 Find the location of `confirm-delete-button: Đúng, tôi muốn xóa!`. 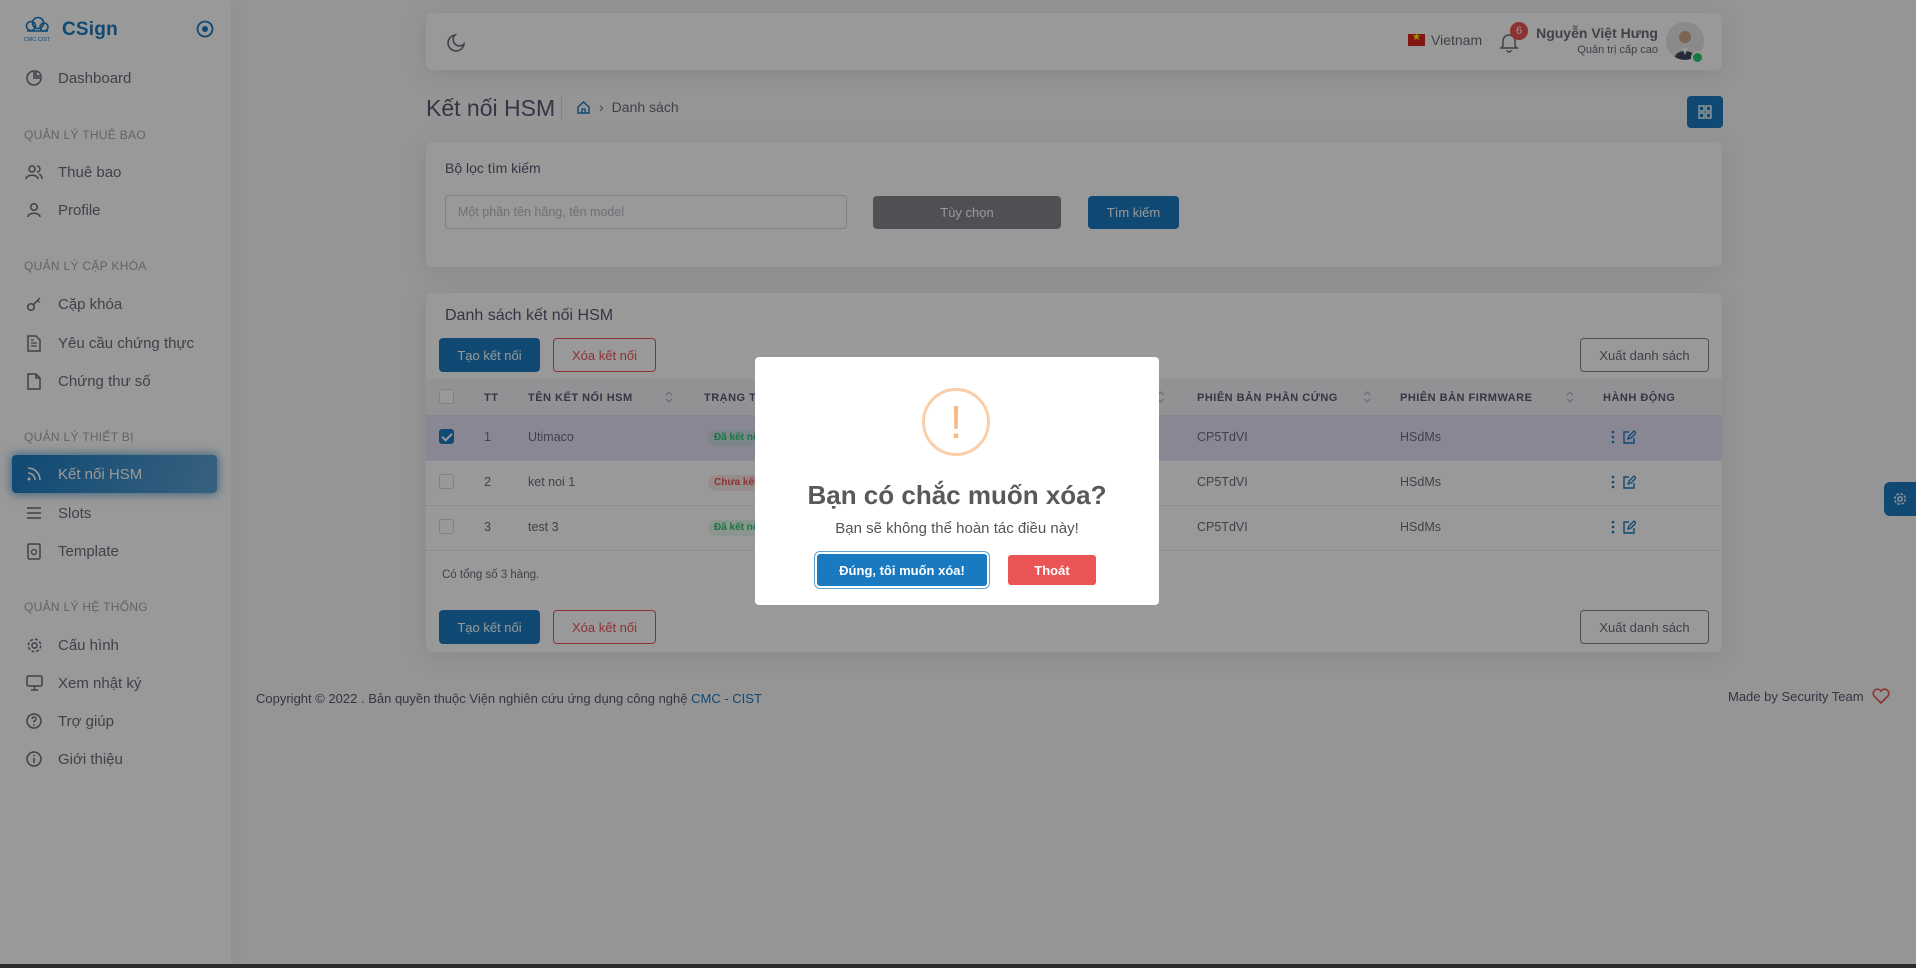

confirm-delete-button: Đúng, tôi muốn xóa! is located at coordinates (902, 570).